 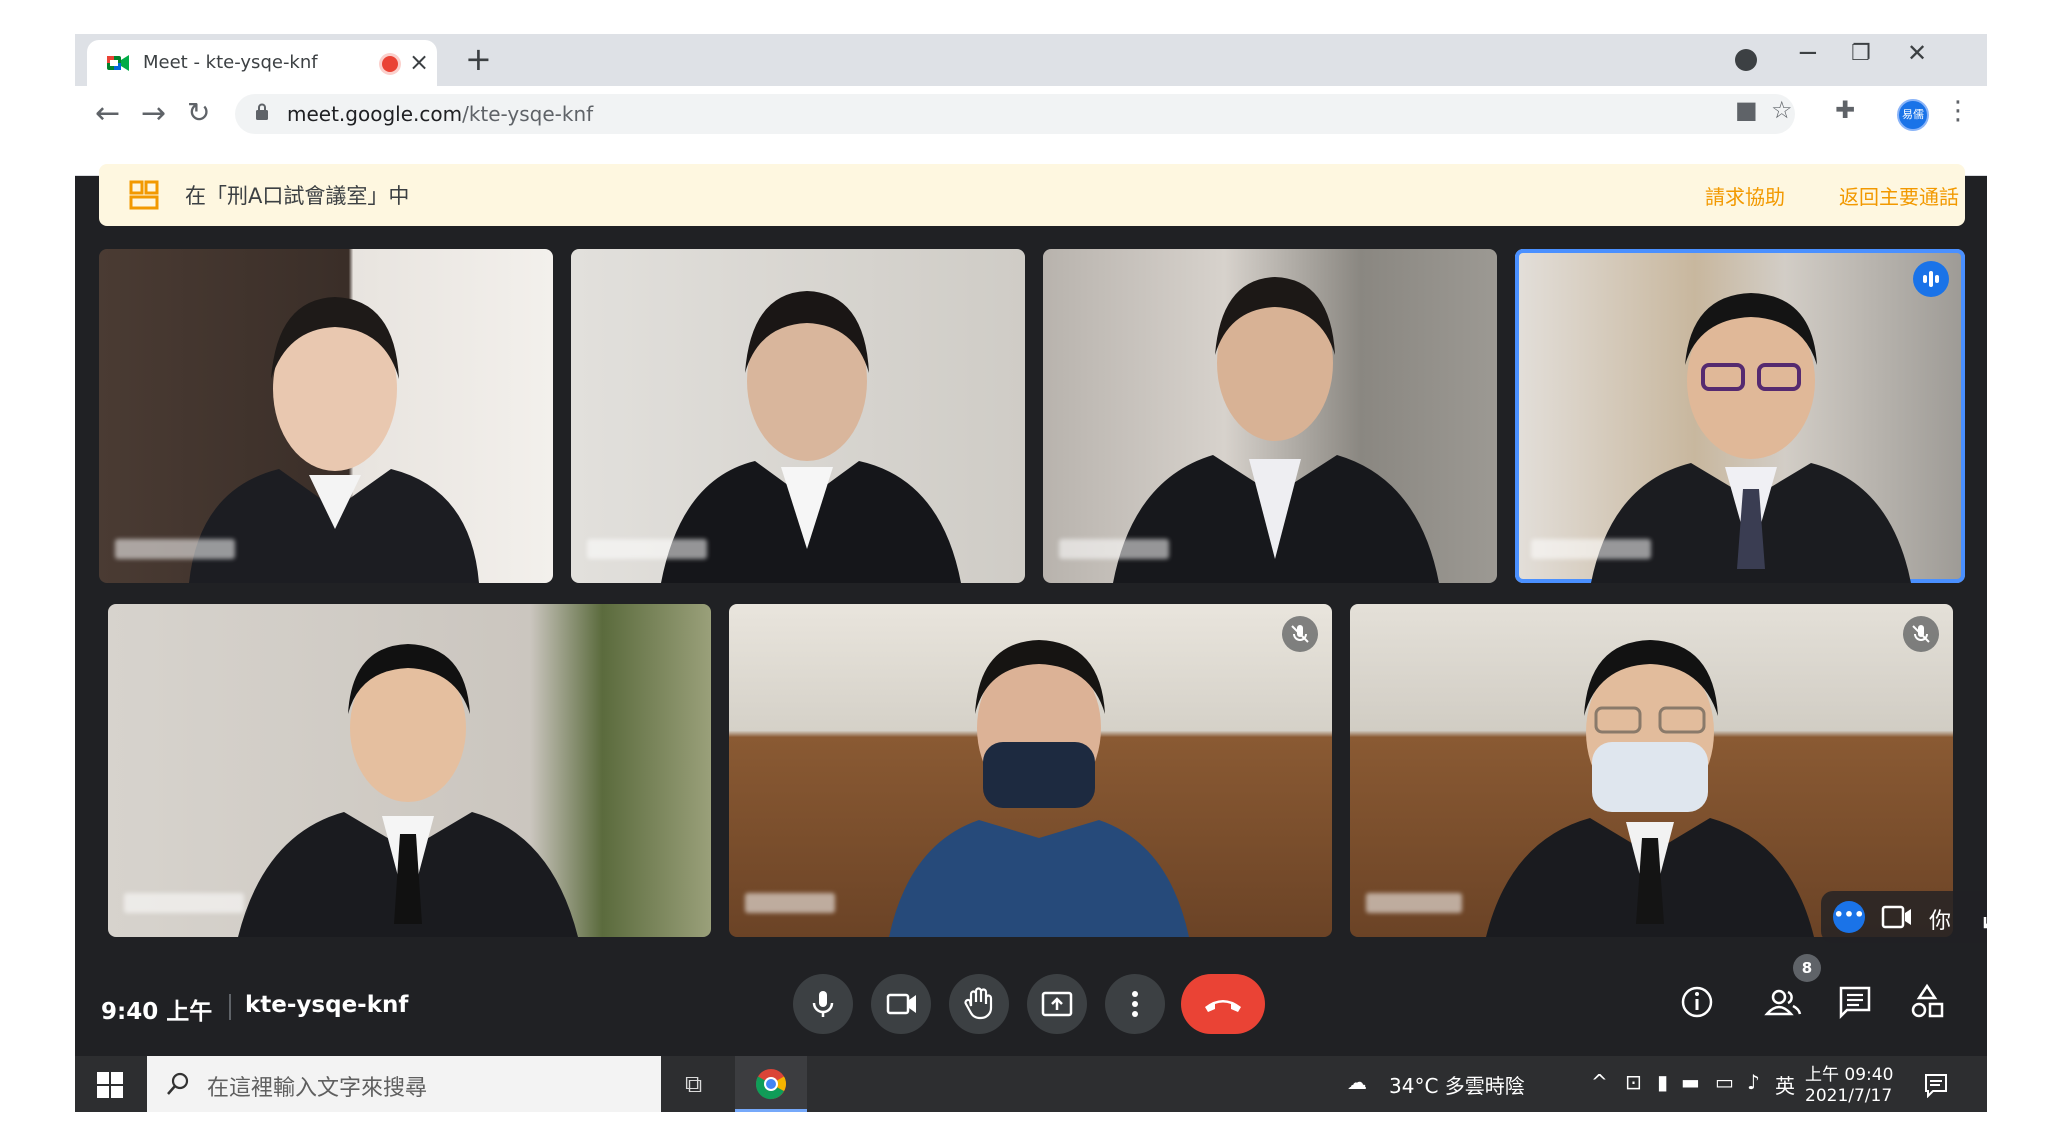 I want to click on microphone-button, so click(x=823, y=1004).